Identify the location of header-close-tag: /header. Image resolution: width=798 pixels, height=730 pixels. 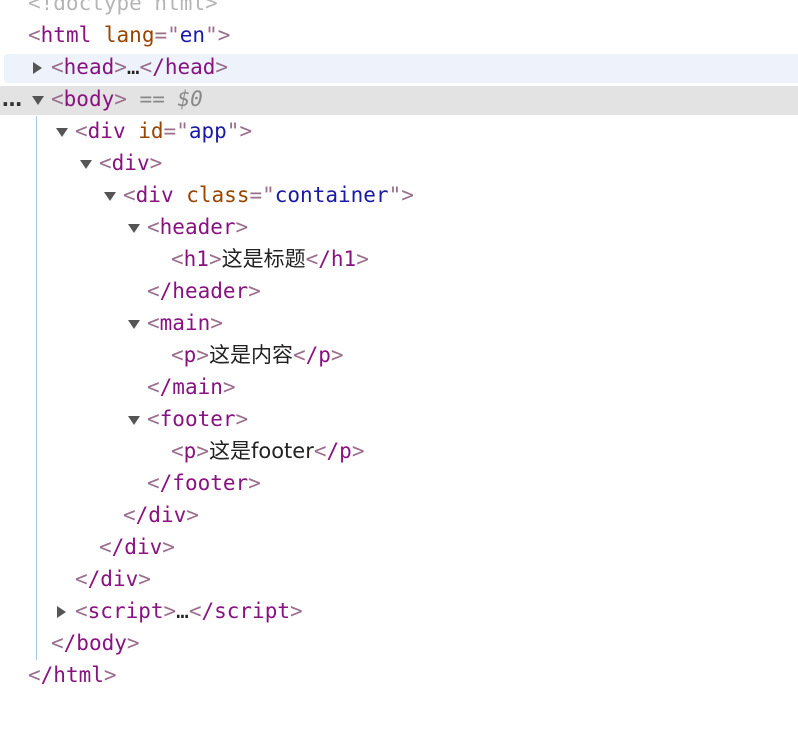
(204, 291).